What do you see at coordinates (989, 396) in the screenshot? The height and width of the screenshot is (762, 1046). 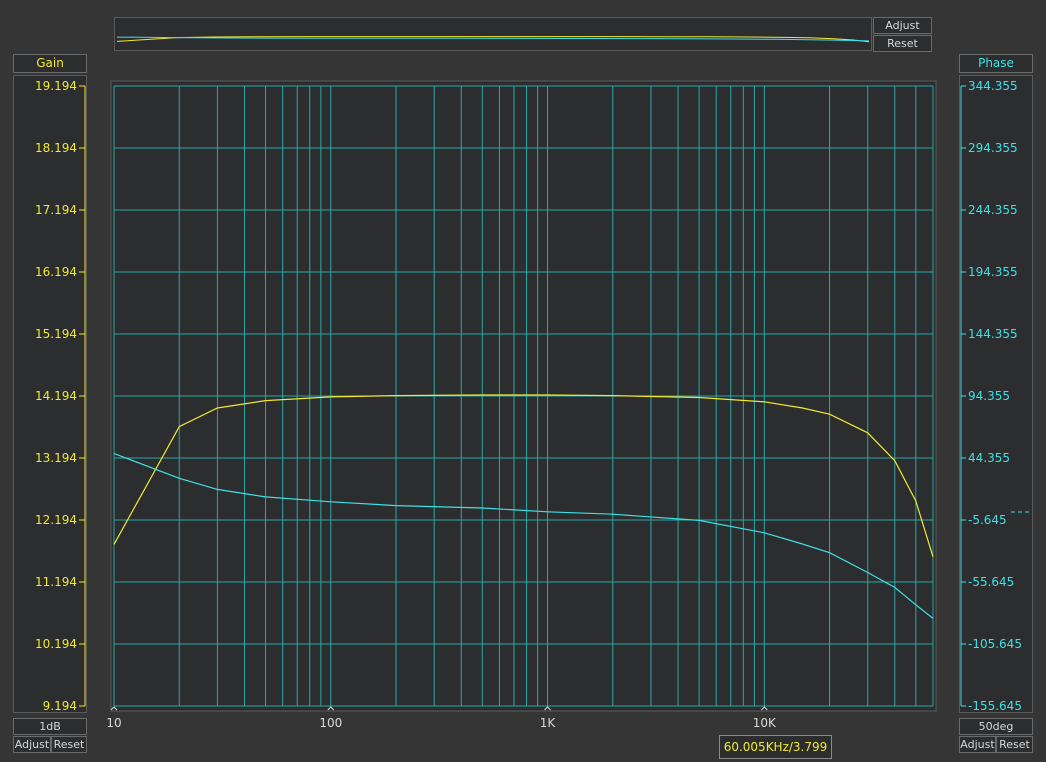 I see `phase-tick-label: 94.355` at bounding box center [989, 396].